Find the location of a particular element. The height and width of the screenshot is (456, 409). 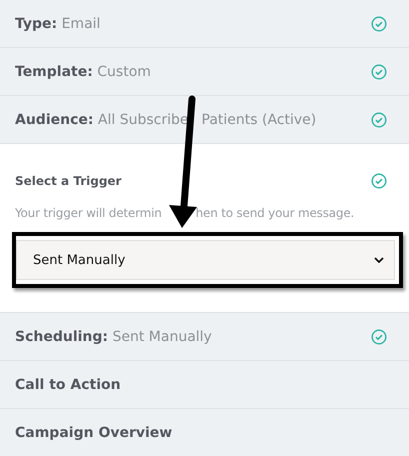

step-label: Template: Custom is located at coordinates (83, 72).